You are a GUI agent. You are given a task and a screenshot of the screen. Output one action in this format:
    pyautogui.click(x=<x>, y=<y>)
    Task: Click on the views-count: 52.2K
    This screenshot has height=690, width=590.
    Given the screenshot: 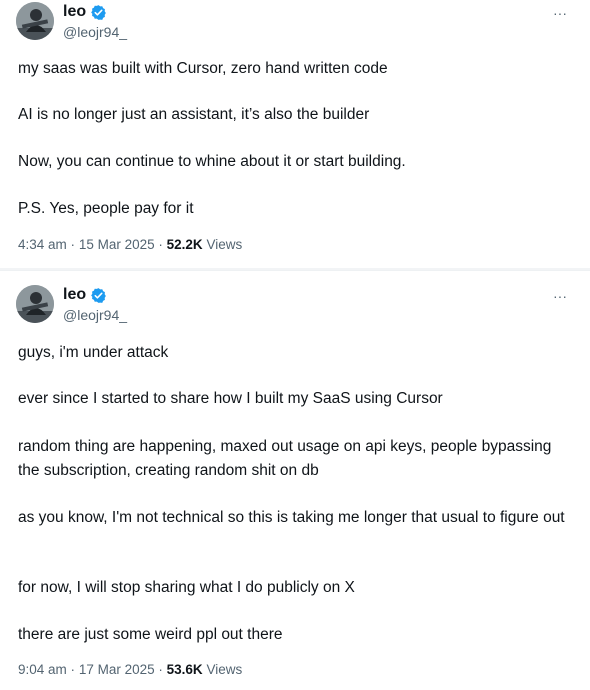 What is the action you would take?
    pyautogui.click(x=185, y=244)
    